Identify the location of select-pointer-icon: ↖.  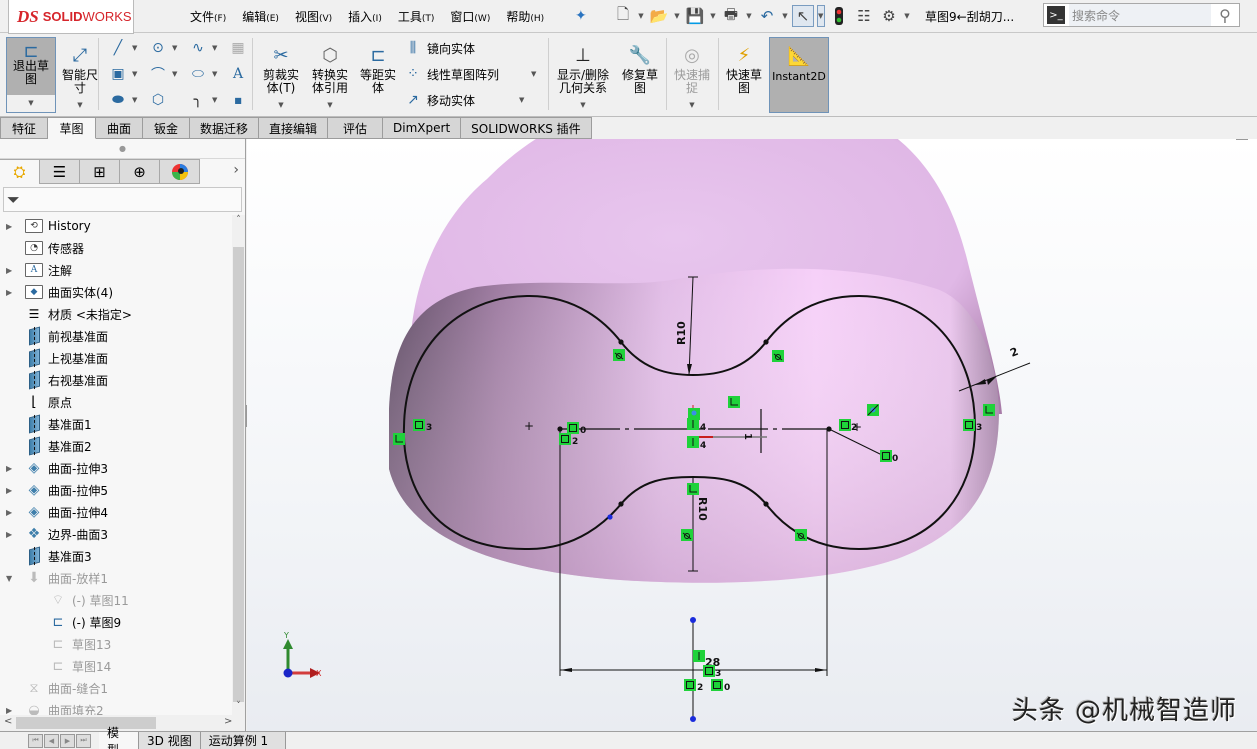
(803, 16).